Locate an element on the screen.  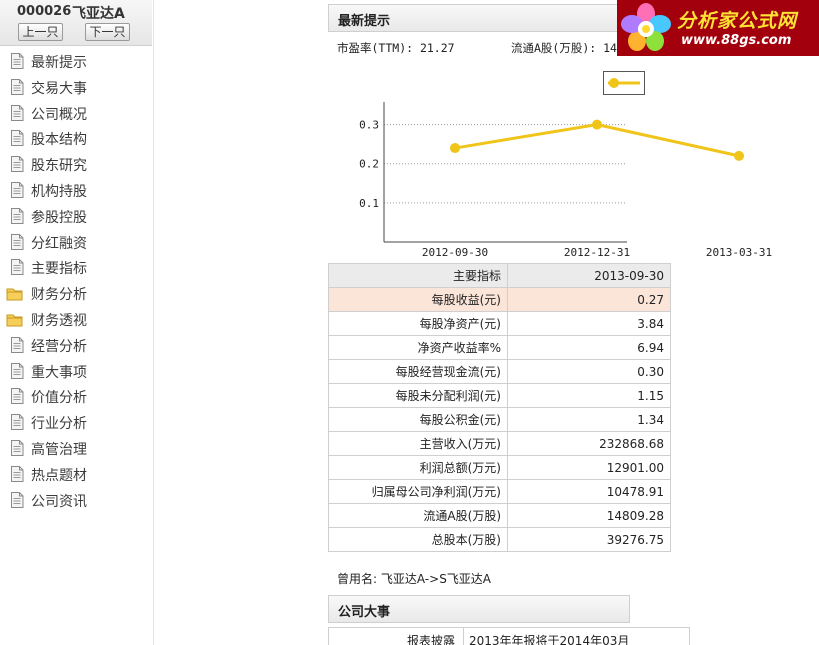
sidebar-item: 公司概况 is located at coordinates (76, 115).